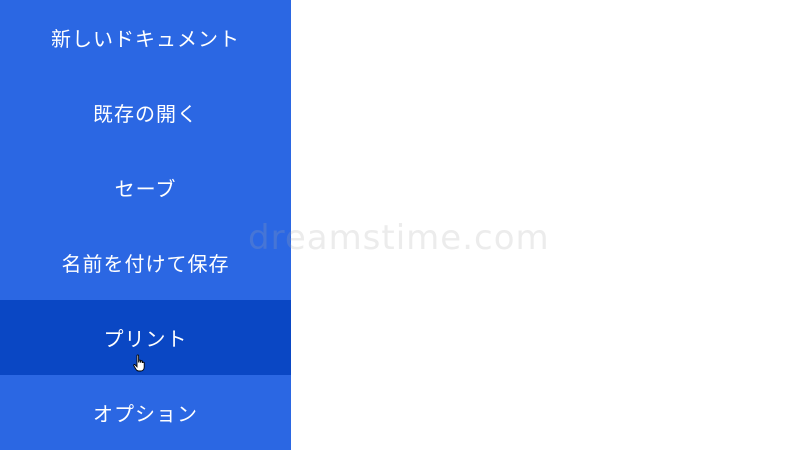 The height and width of the screenshot is (450, 800). I want to click on menu-item-open-existing: 既存の開く, so click(145, 112).